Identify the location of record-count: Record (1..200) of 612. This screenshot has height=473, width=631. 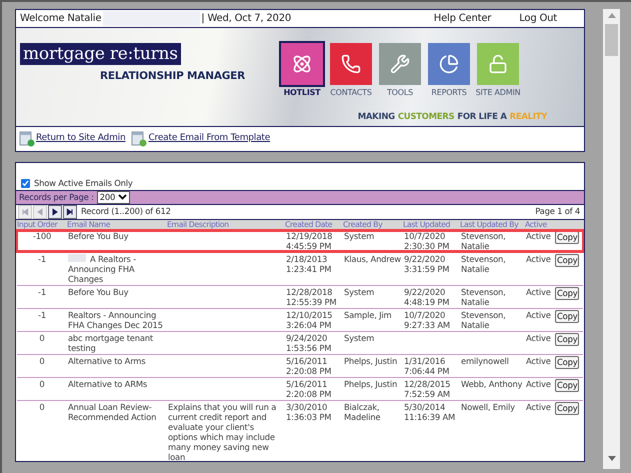
(126, 211).